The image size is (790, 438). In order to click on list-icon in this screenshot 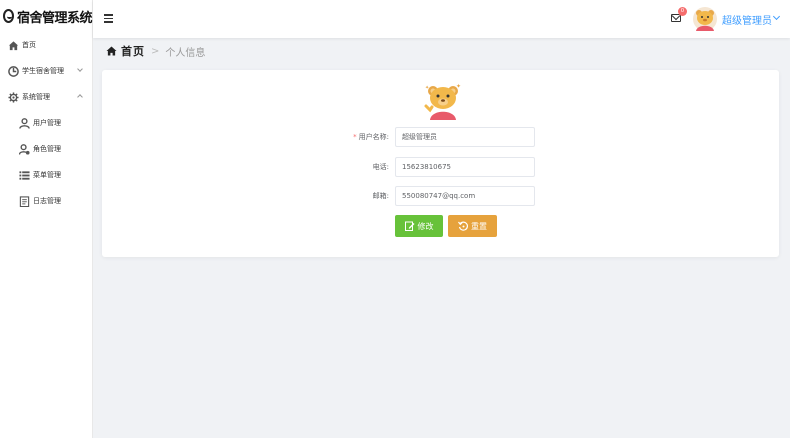, I will do `click(24, 175)`.